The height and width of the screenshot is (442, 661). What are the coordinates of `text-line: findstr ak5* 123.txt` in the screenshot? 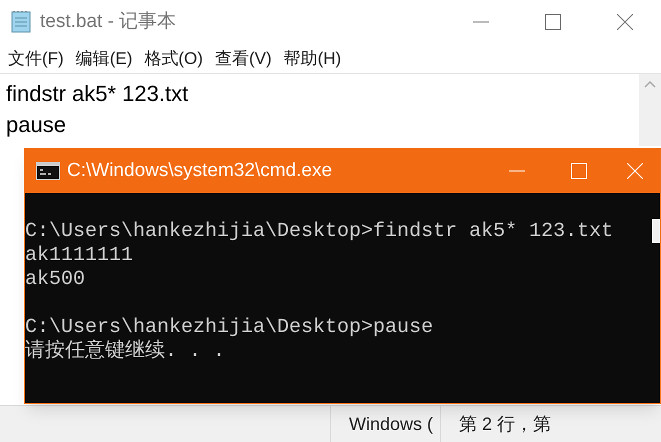 It's located at (98, 94).